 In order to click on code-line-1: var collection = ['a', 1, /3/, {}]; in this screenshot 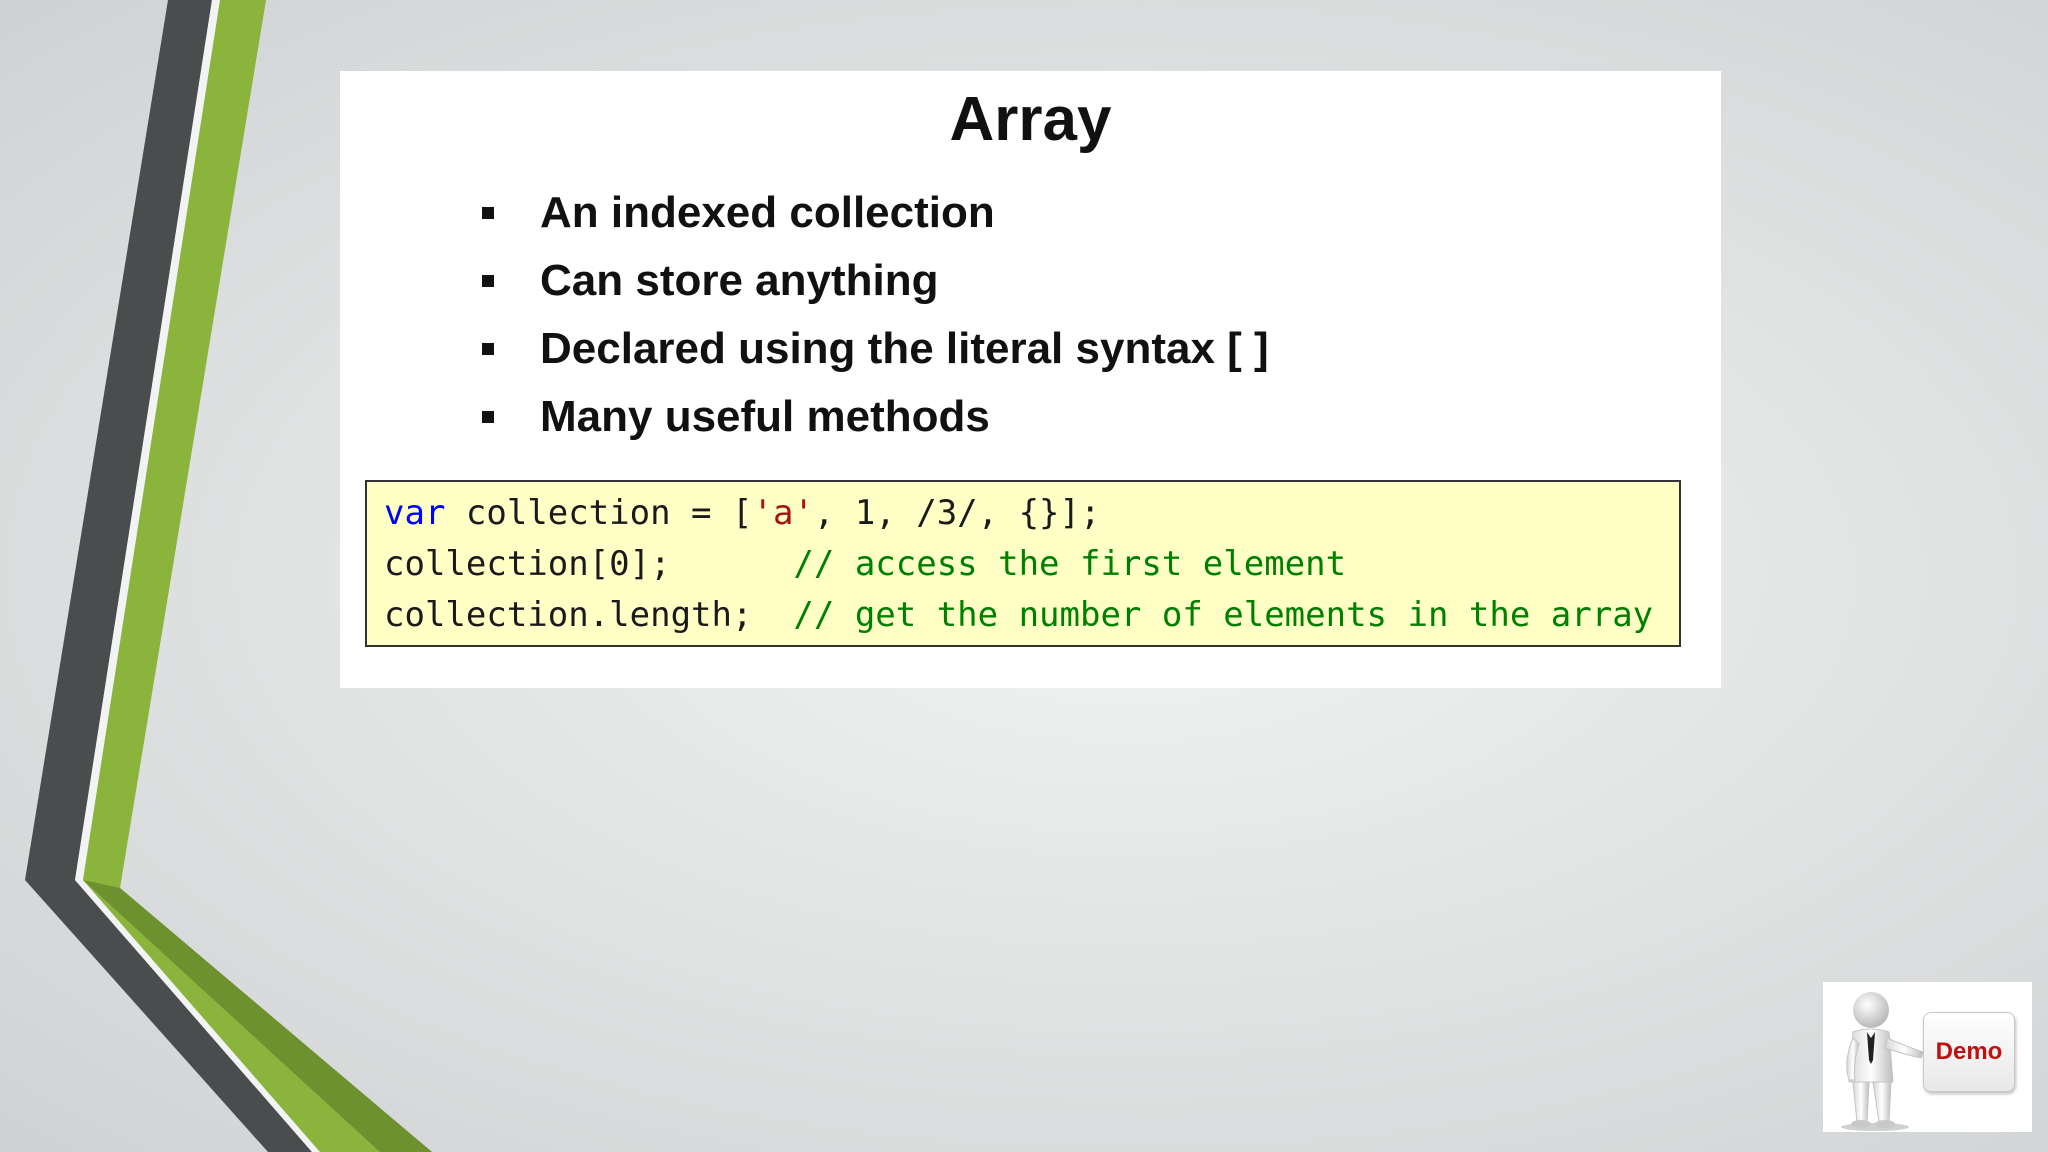, I will do `click(1031, 513)`.